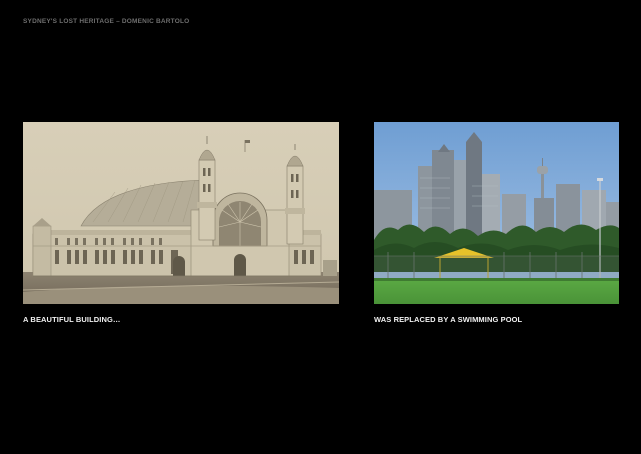 The width and height of the screenshot is (641, 454). I want to click on page-header: SYDNEY'S LOST HERITAGE – DOMENIC BARTOLO, so click(106, 21).